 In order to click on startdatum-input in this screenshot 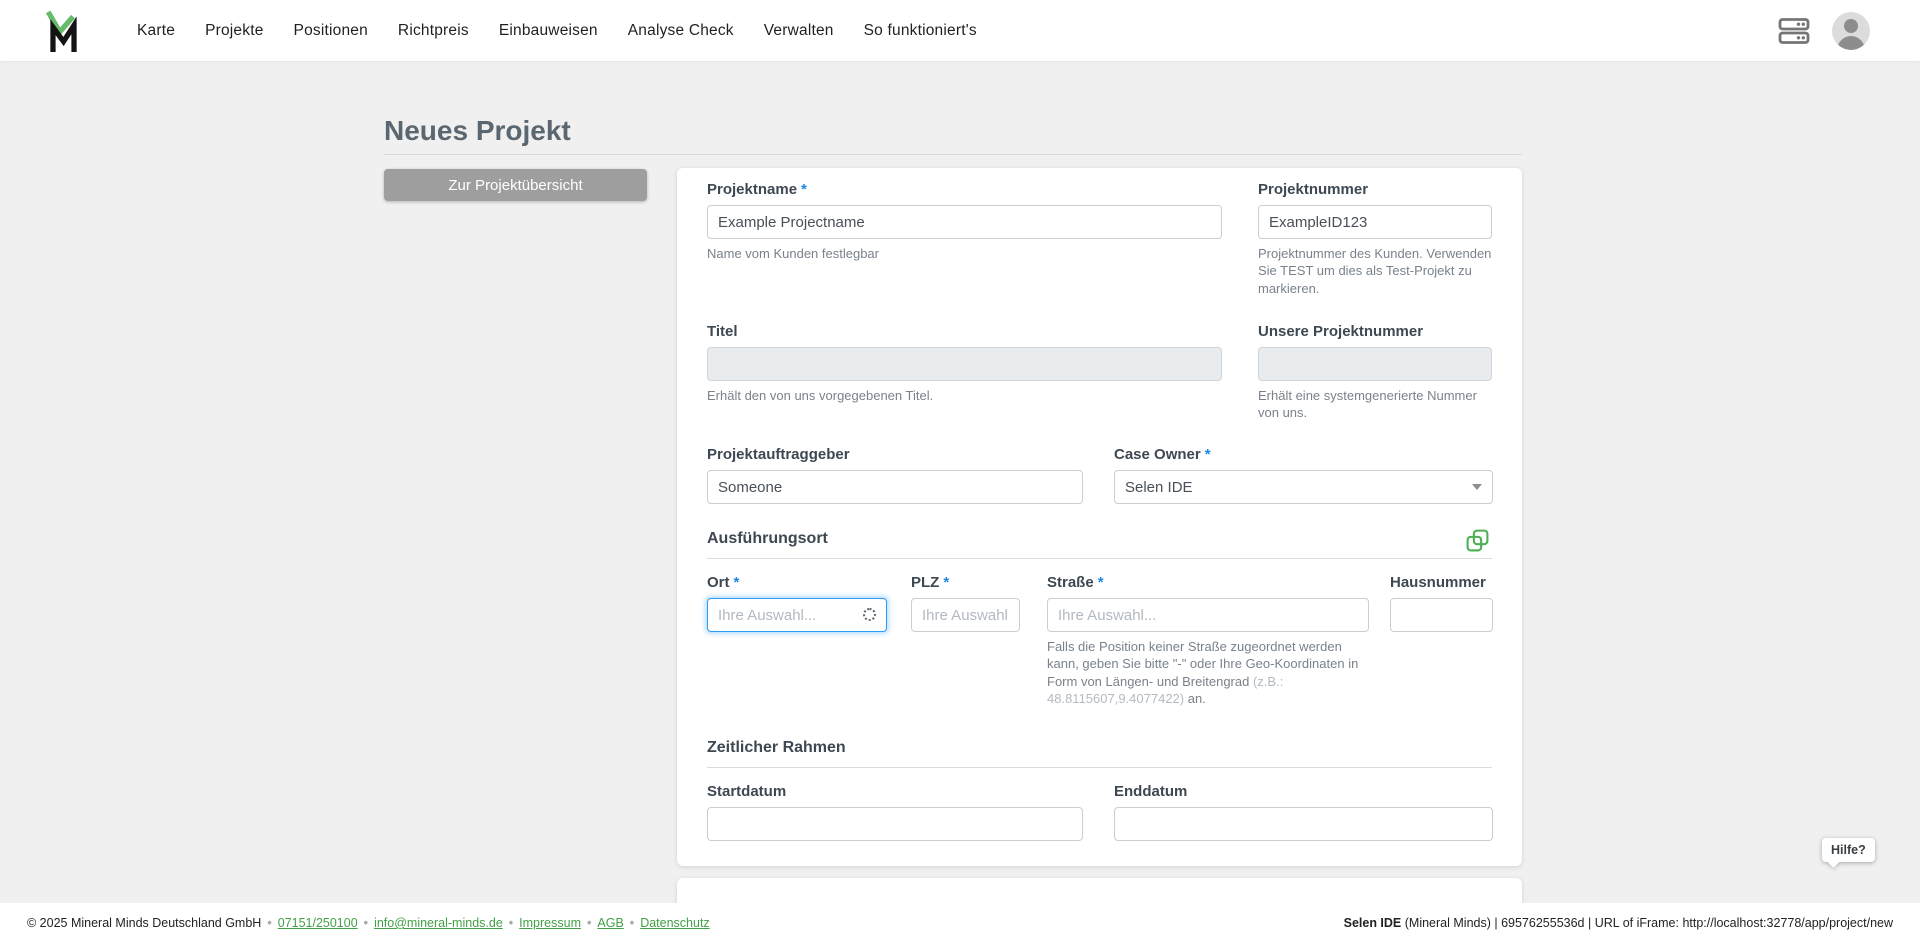, I will do `click(895, 824)`.